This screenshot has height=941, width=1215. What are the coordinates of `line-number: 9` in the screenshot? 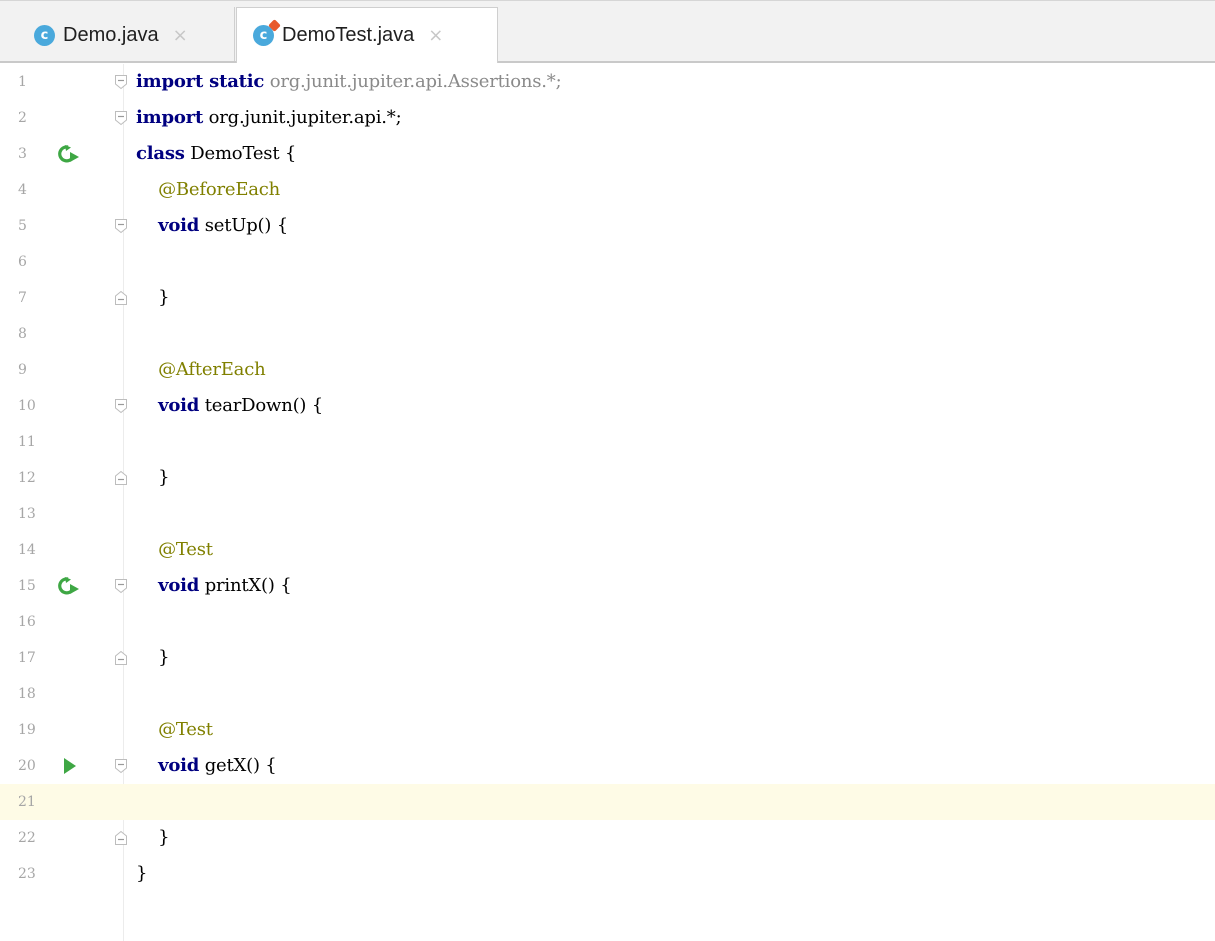 It's located at (22, 370).